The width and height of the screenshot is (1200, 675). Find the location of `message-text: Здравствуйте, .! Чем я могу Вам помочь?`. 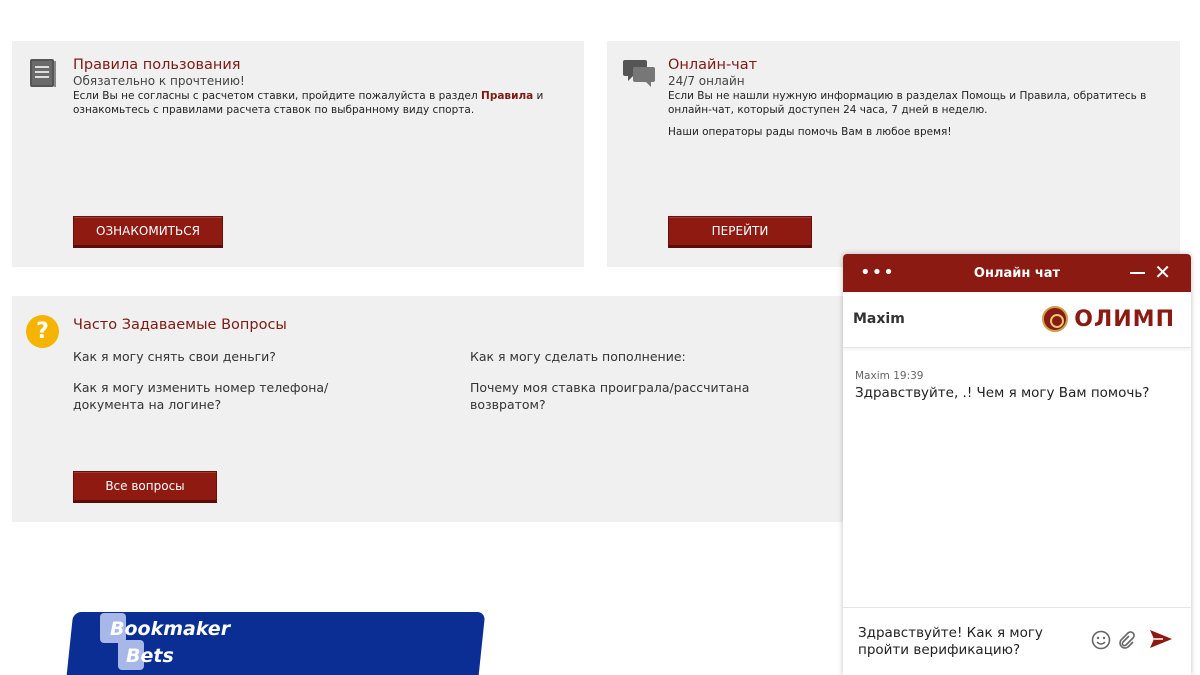

message-text: Здравствуйте, .! Чем я могу Вам помочь? is located at coordinates (1002, 393).